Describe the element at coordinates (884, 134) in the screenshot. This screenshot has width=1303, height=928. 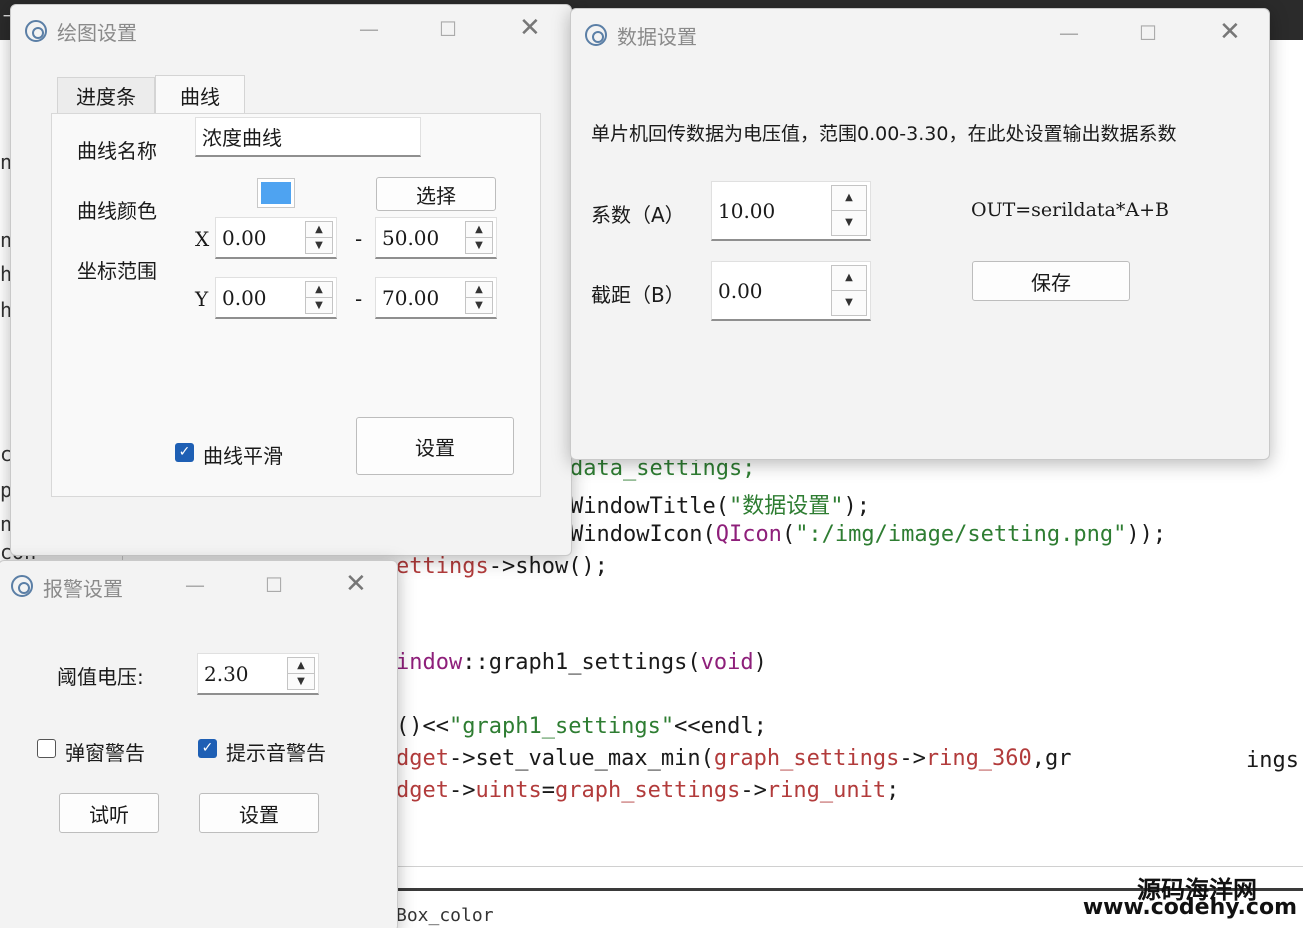
I see `data-description: 单片机回传数据为电压值，范围0.00-3.30，在此处设置输出数据系数` at that location.